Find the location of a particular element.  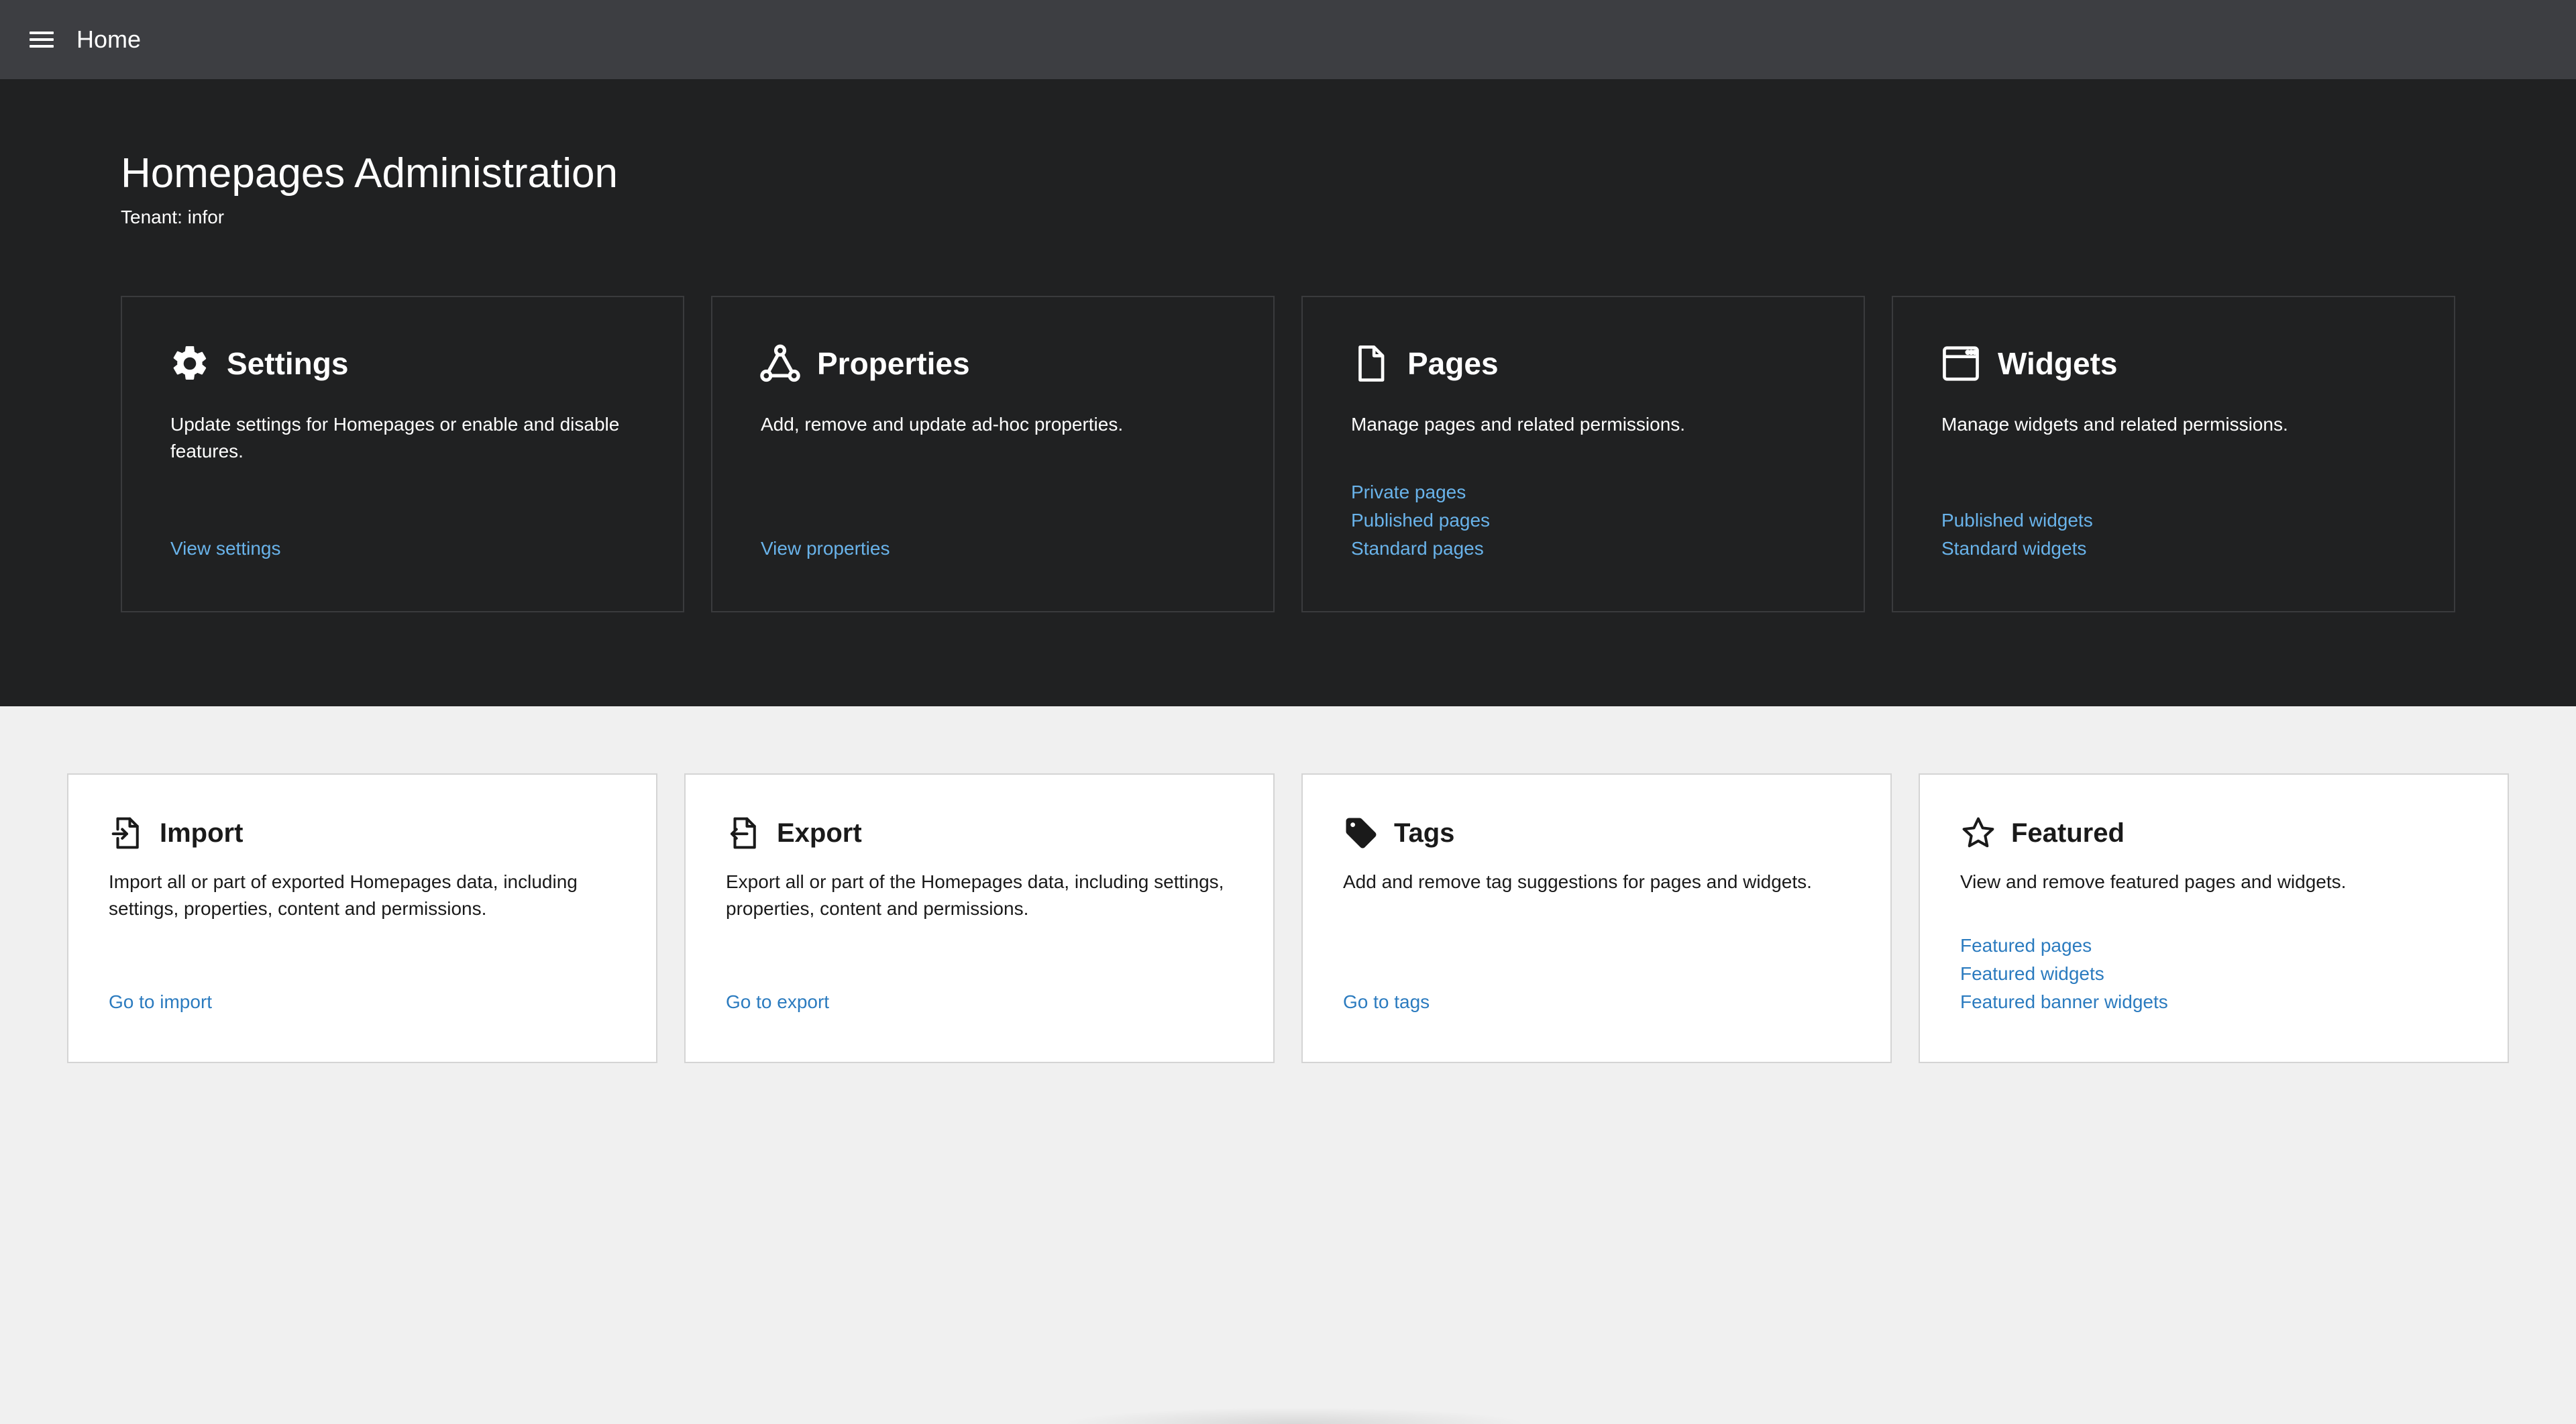

go-to-tags-link: Go to tags is located at coordinates (1386, 1002).